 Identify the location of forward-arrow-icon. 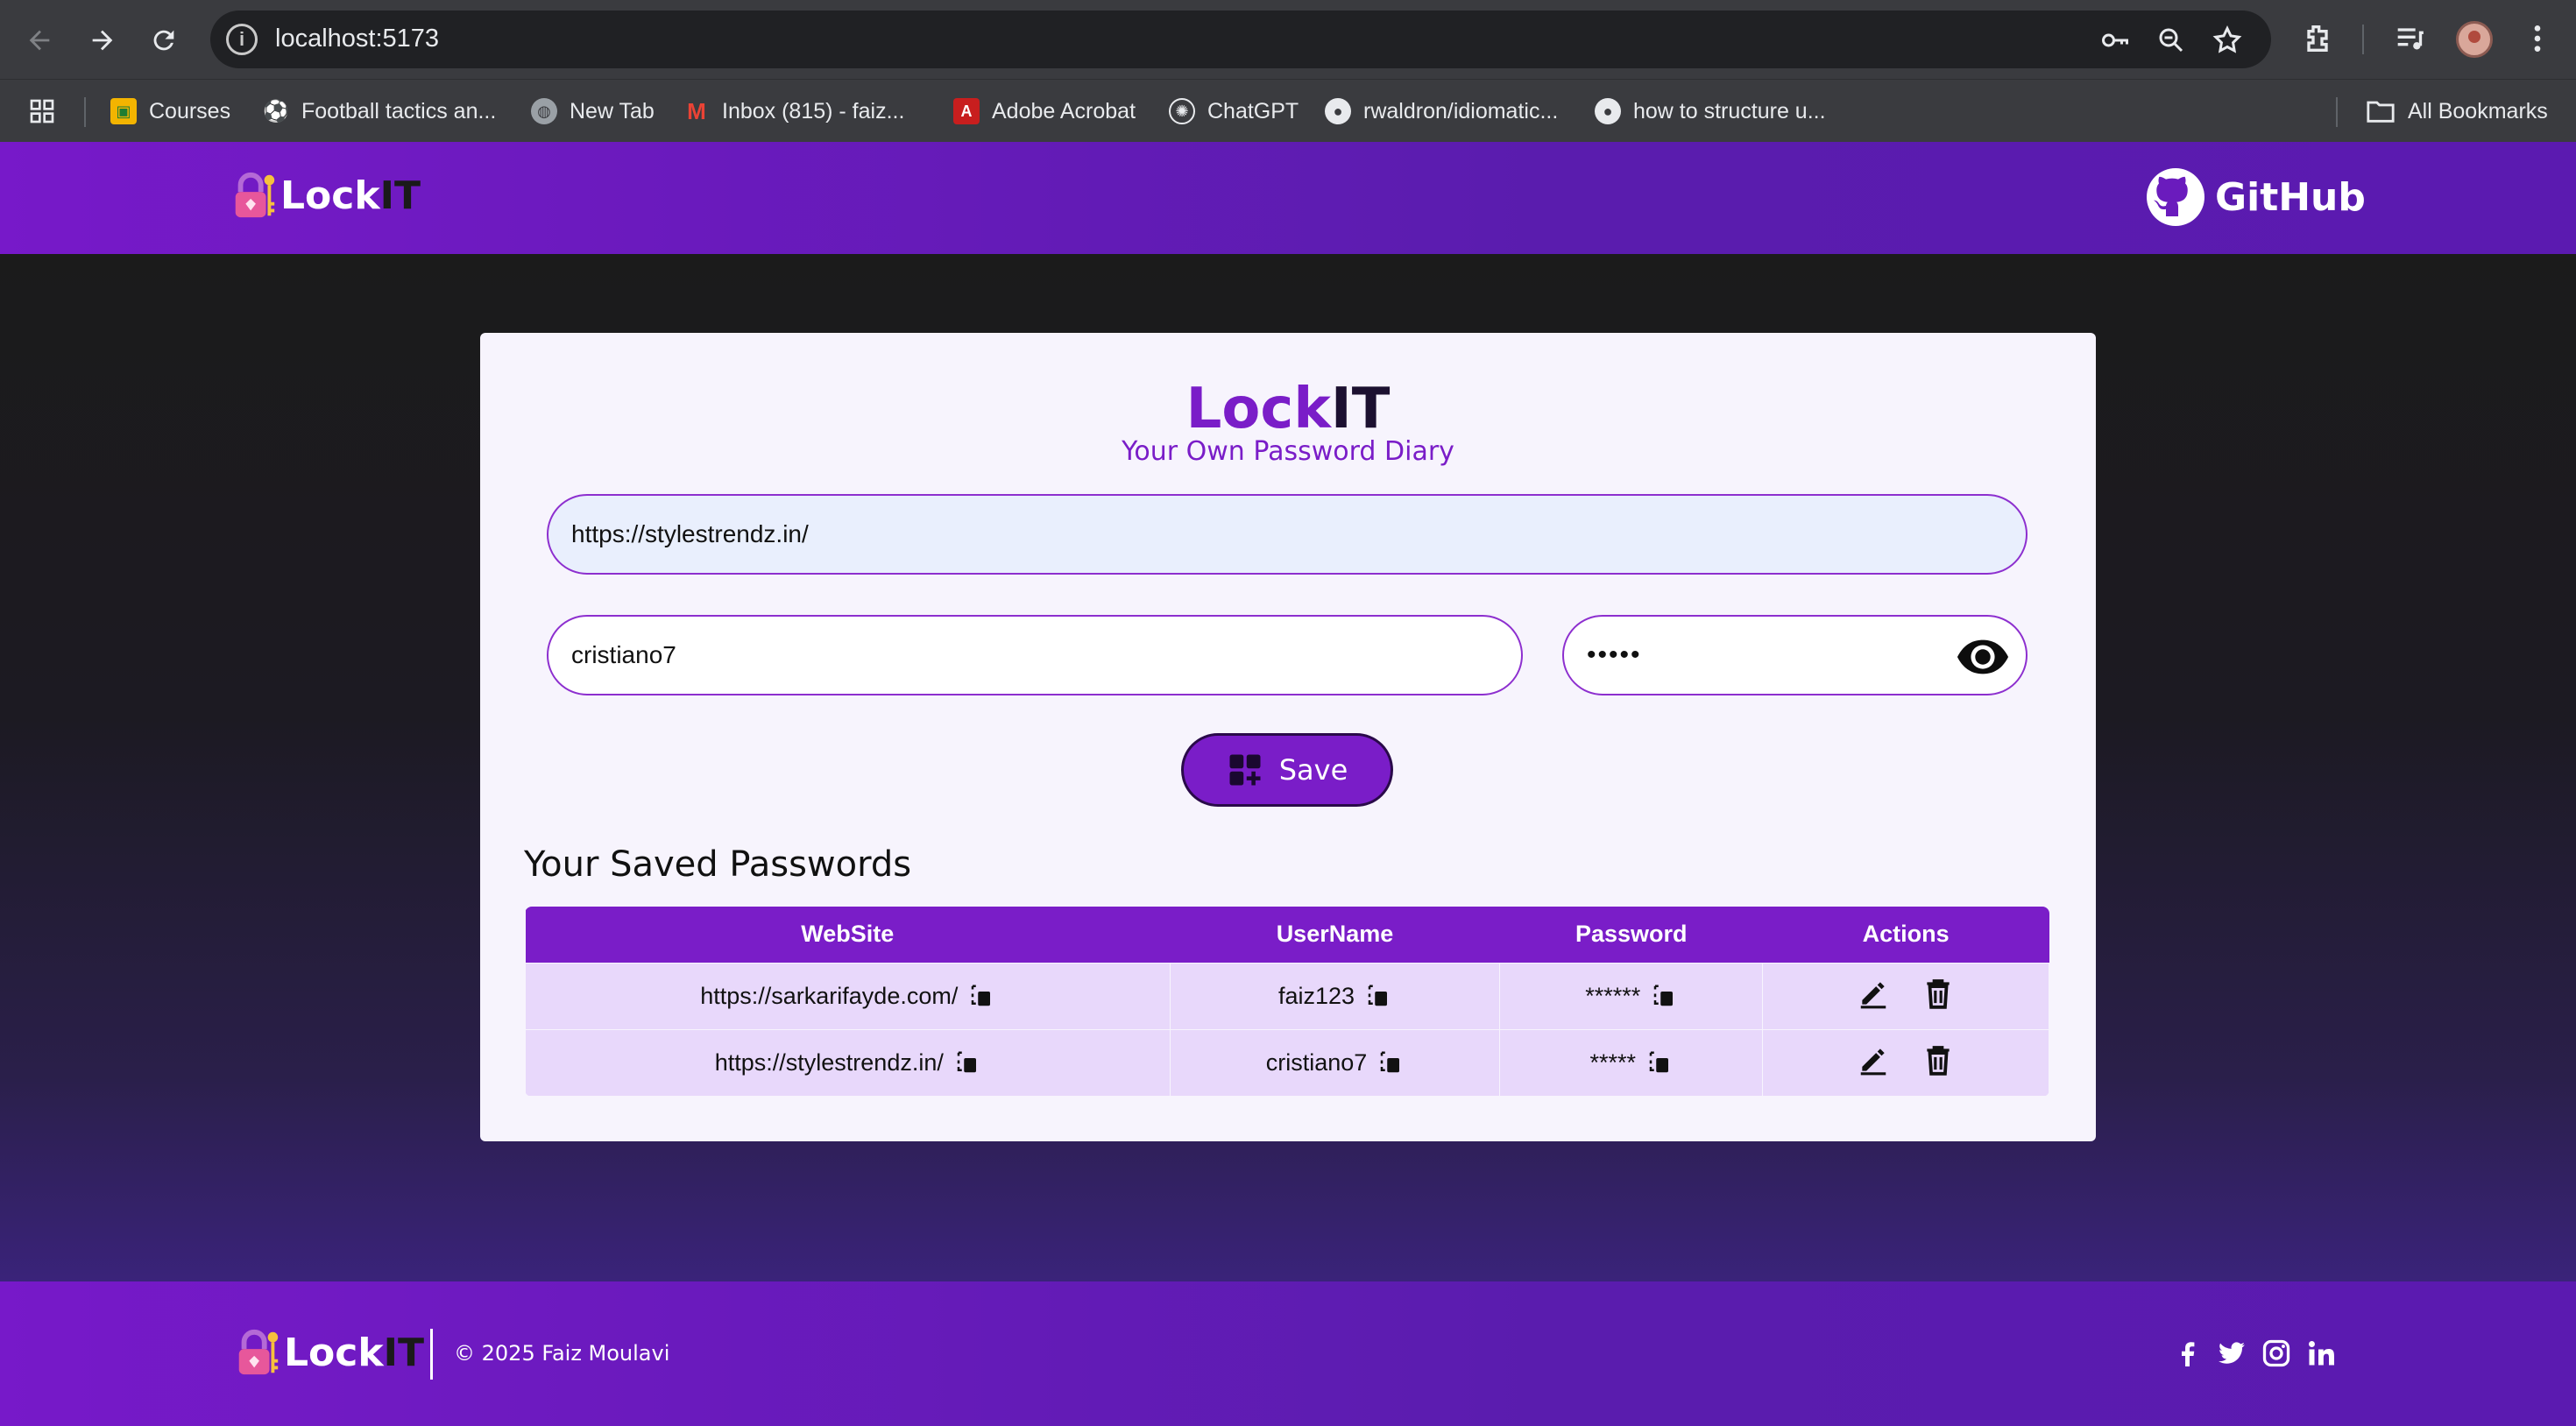
(102, 40).